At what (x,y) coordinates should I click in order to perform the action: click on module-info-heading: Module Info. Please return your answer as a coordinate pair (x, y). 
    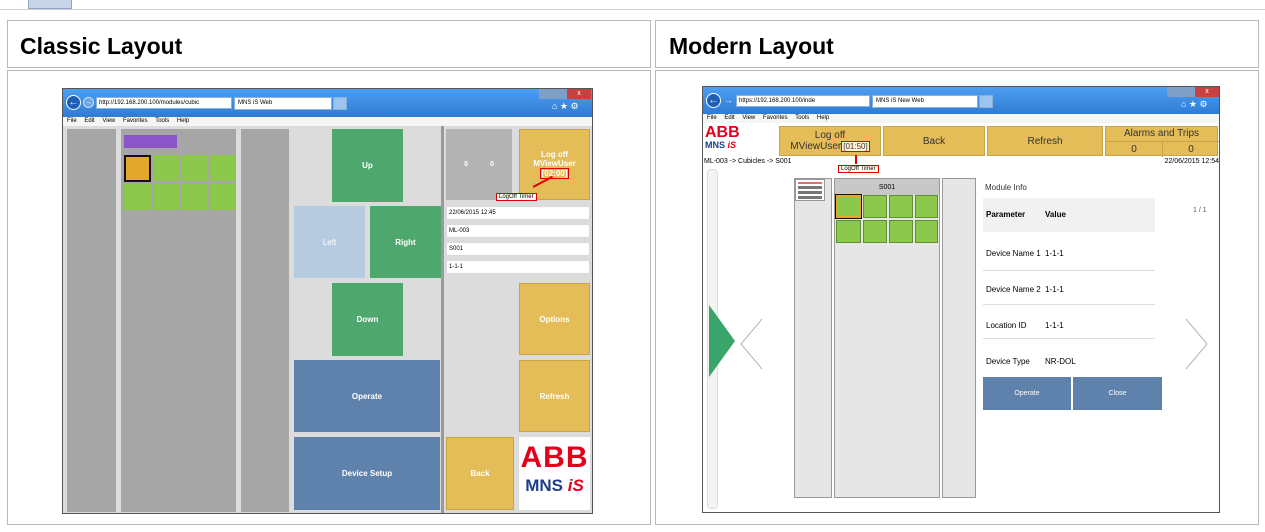
    Looking at the image, I should click on (1006, 187).